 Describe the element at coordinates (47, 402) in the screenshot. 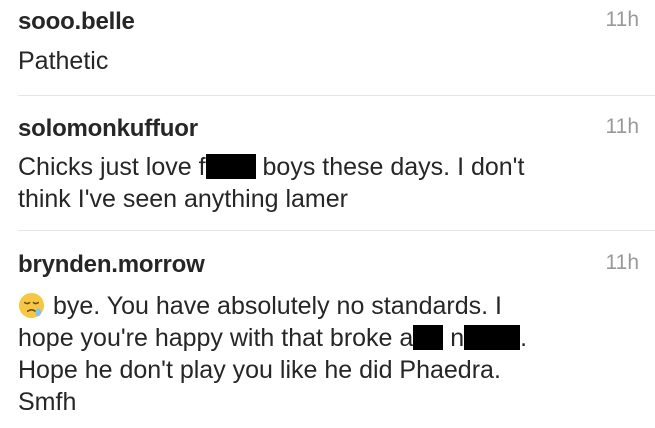

I see `comment-text-line: Smfh` at that location.